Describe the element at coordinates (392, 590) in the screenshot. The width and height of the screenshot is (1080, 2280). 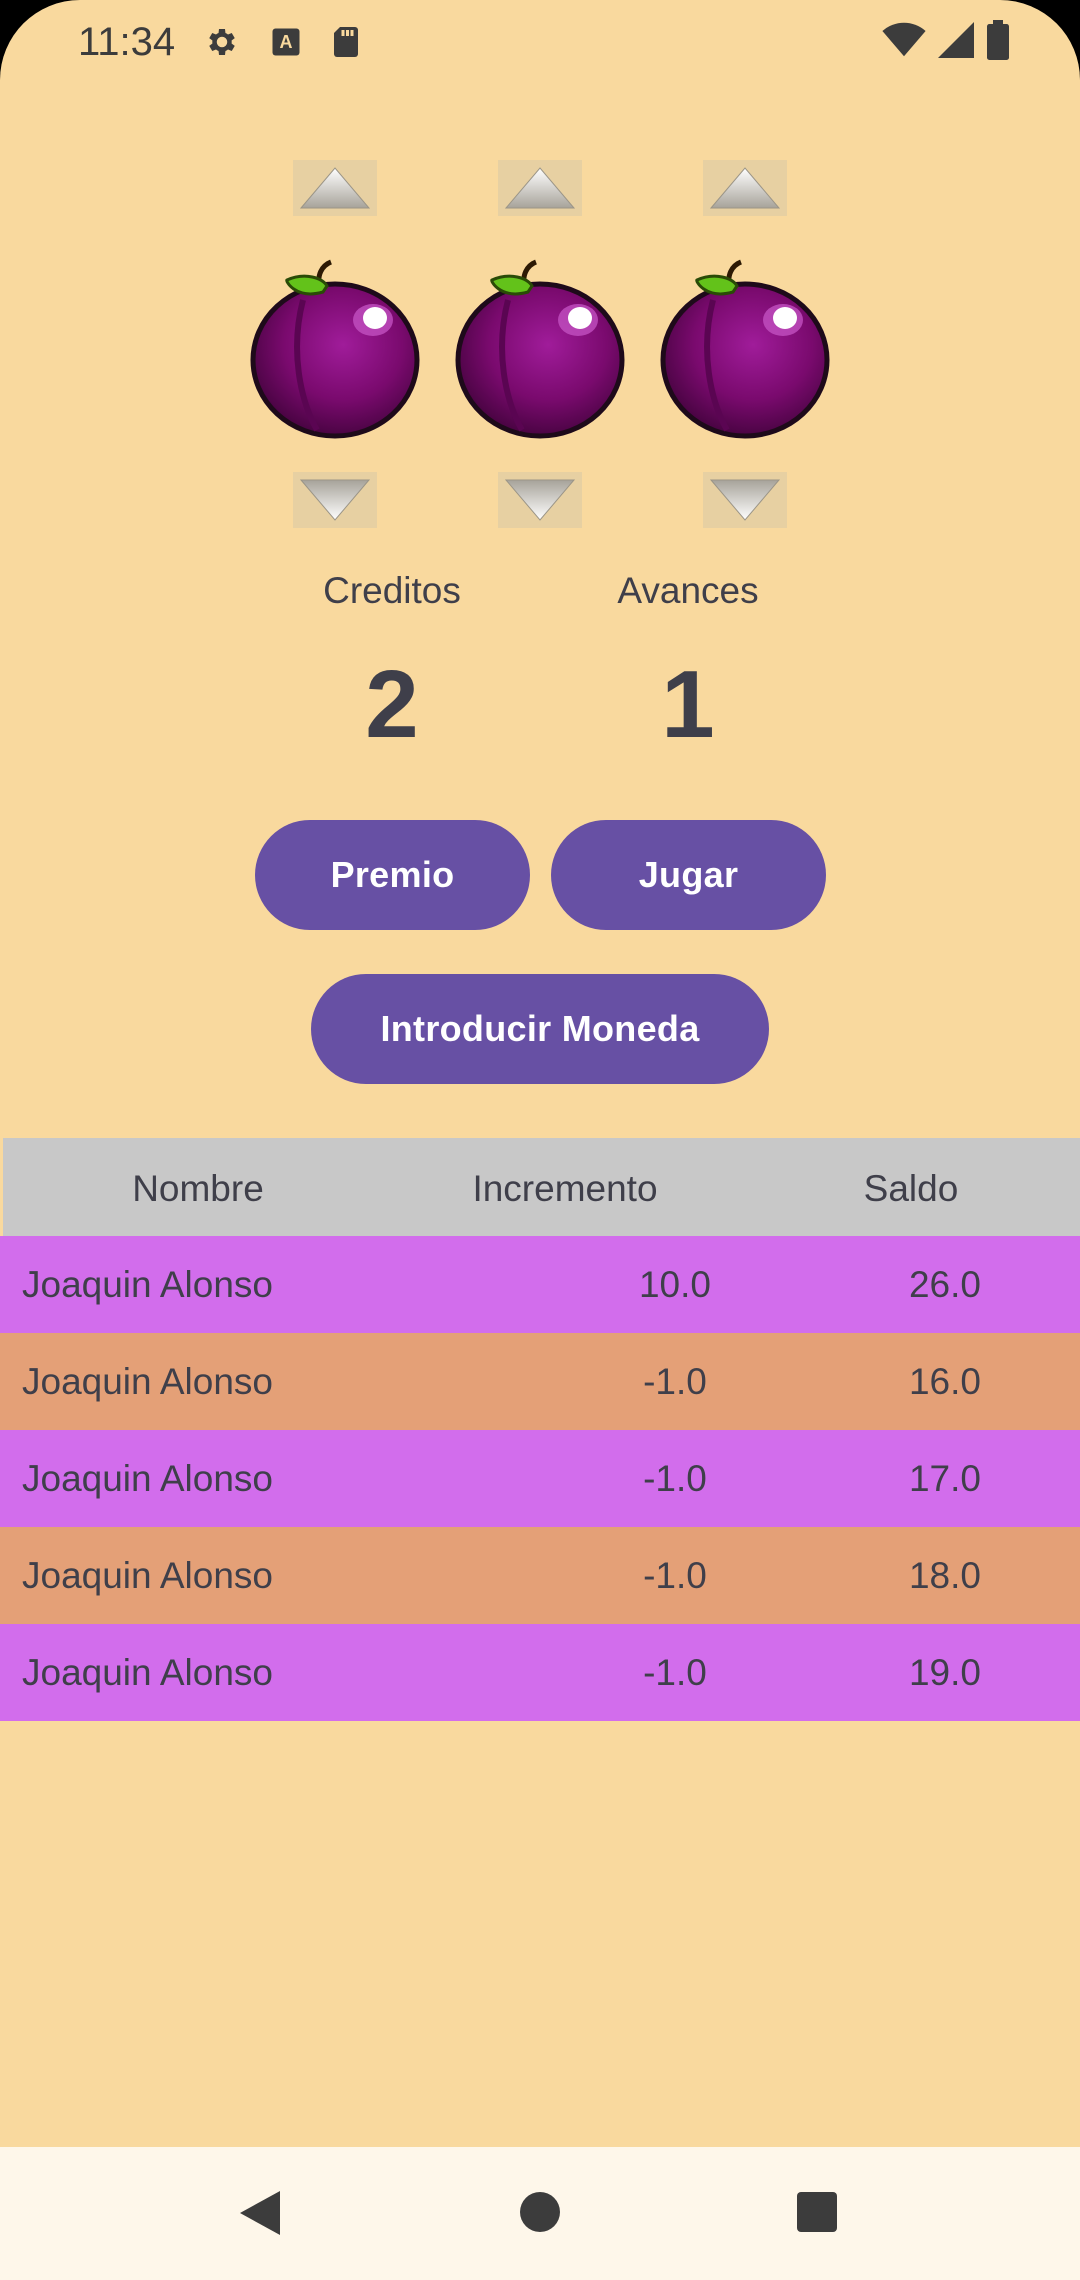
I see `creditos-label: Creditos` at that location.